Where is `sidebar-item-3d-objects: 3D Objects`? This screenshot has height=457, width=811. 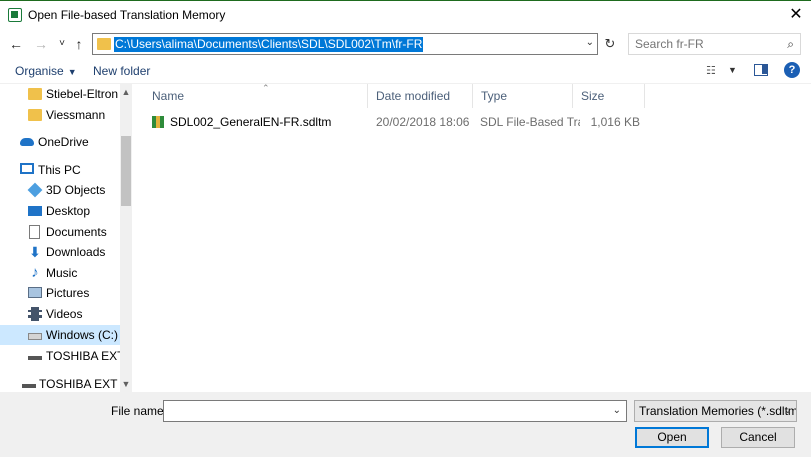 sidebar-item-3d-objects: 3D Objects is located at coordinates (60, 190).